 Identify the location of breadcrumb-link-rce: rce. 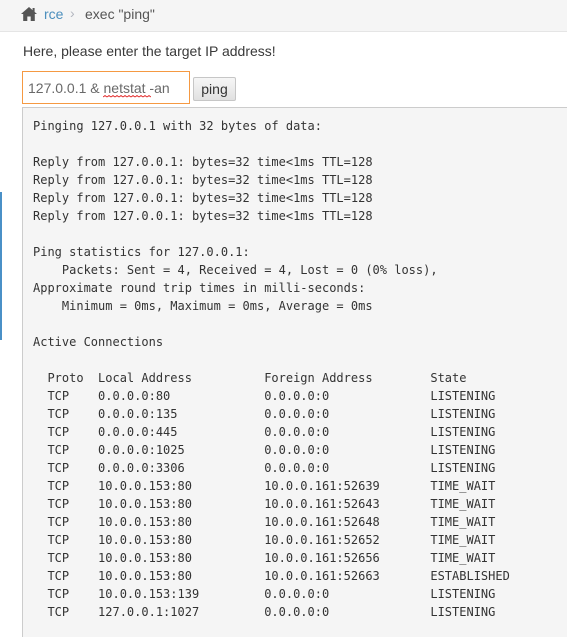
(53, 14).